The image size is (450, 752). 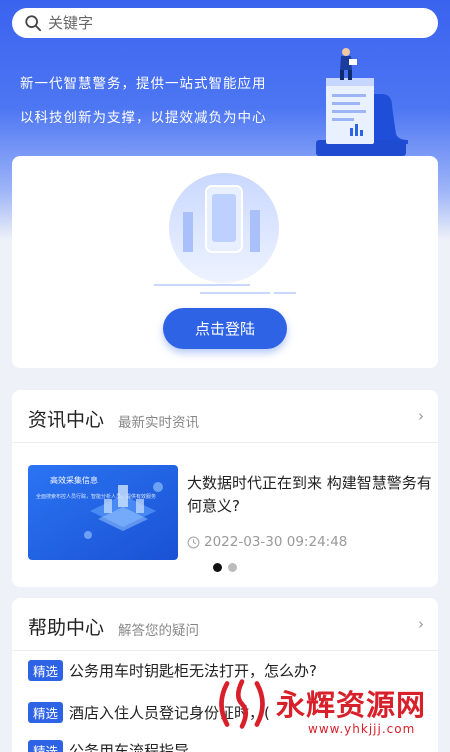 What do you see at coordinates (309, 495) in the screenshot?
I see `news-headline: 大数据时代正在到来 构建智慧警务有何意义?` at bounding box center [309, 495].